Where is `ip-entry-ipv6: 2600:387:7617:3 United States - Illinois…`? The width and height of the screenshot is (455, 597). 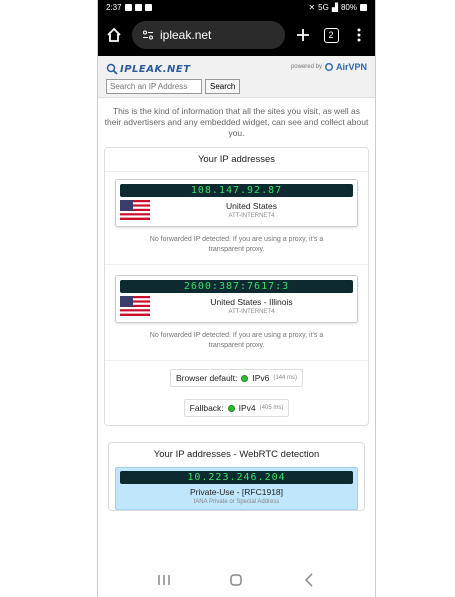 ip-entry-ipv6: 2600:387:7617:3 United States - Illinois… is located at coordinates (236, 299).